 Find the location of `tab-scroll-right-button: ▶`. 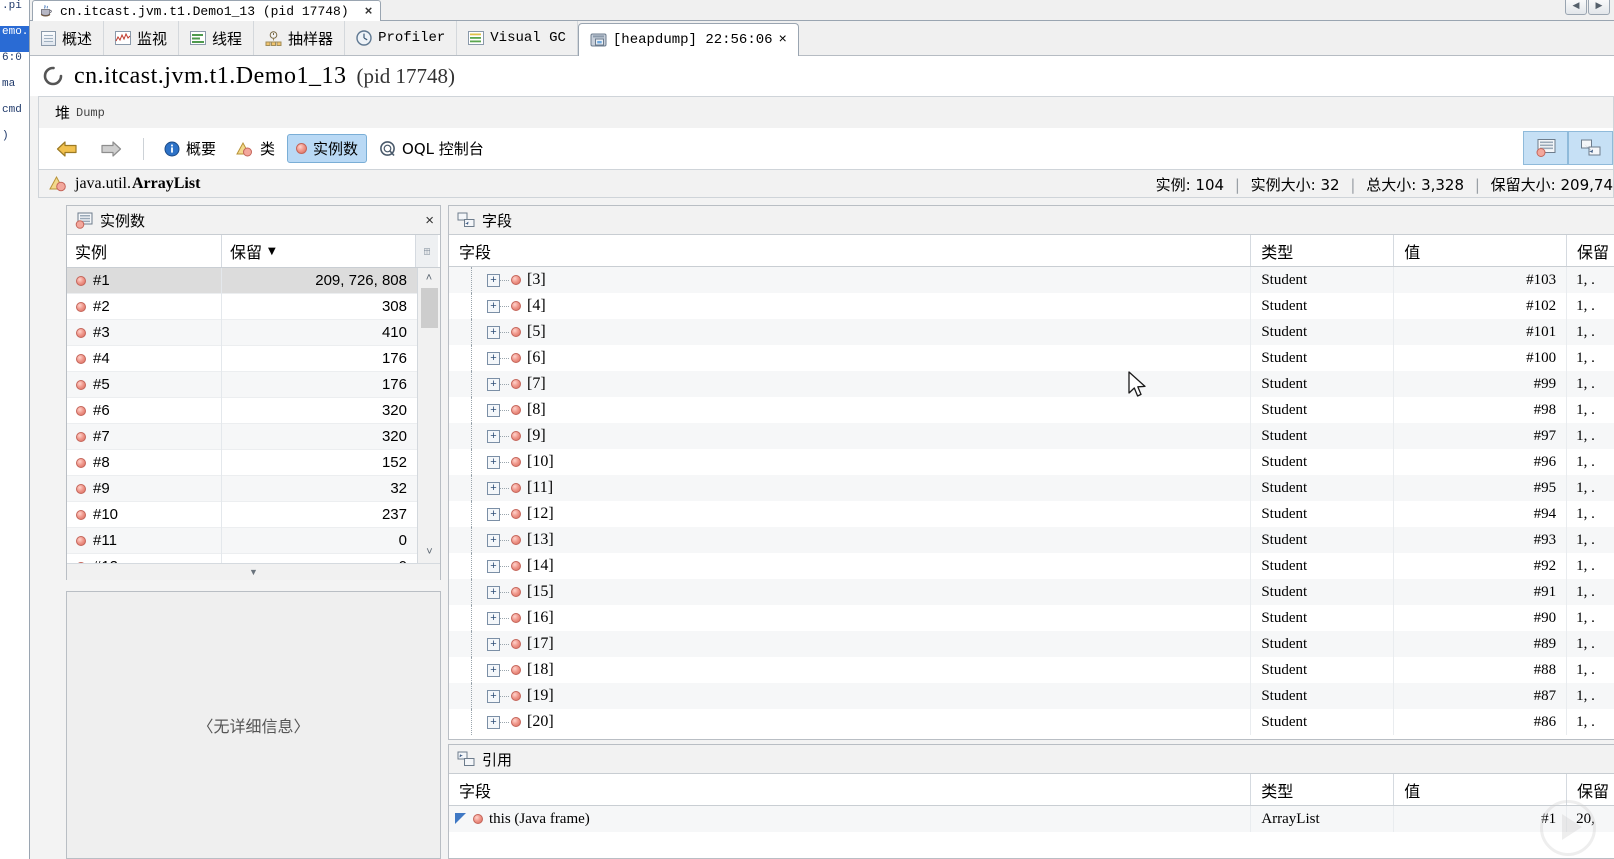

tab-scroll-right-button: ▶ is located at coordinates (1599, 7).